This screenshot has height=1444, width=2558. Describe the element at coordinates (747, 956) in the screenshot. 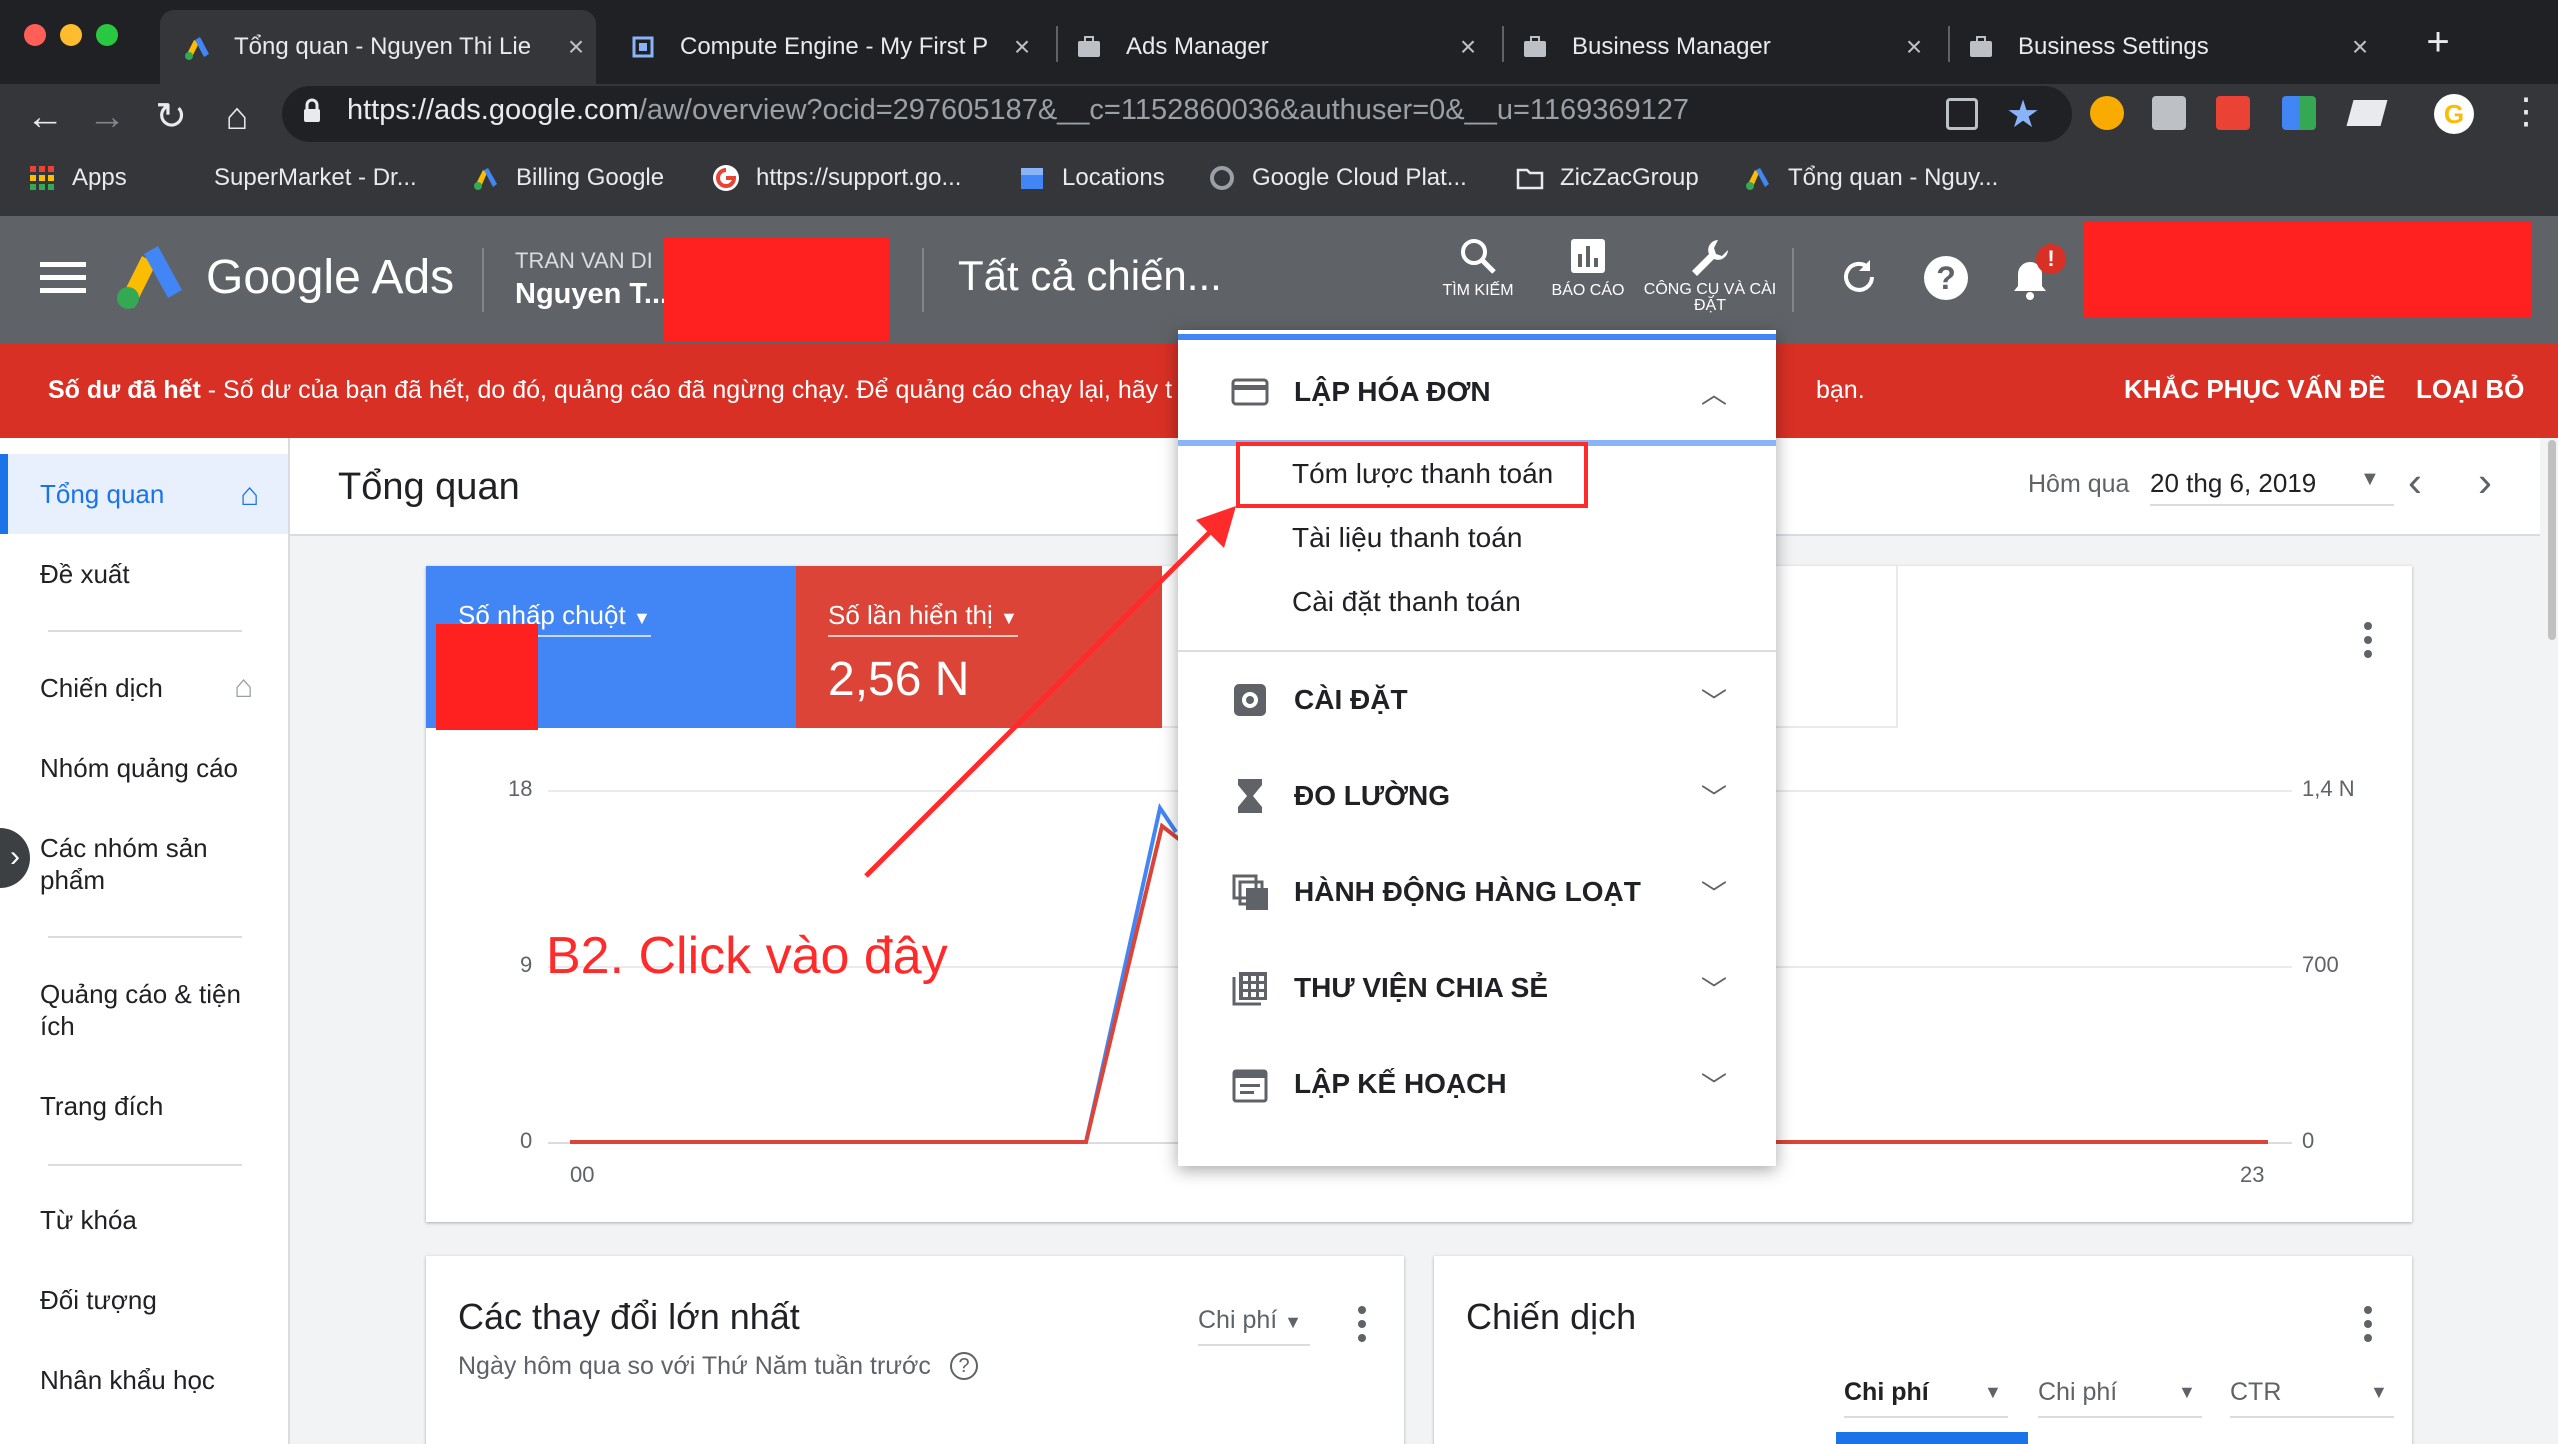

I see `annotation-label: B2. Click vào đây` at that location.